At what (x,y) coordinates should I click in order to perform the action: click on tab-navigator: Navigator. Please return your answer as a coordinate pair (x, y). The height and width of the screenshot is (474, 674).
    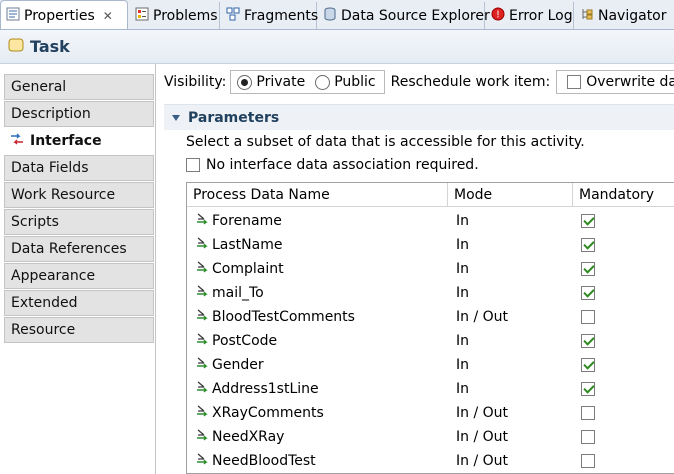
    Looking at the image, I should click on (624, 15).